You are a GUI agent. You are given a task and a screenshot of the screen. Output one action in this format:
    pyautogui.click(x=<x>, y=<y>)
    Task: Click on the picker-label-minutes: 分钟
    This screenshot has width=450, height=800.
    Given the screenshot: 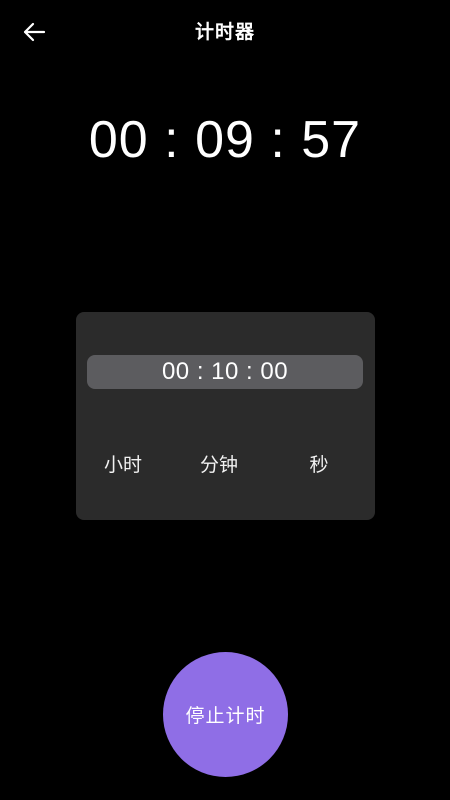 What is the action you would take?
    pyautogui.click(x=218, y=465)
    